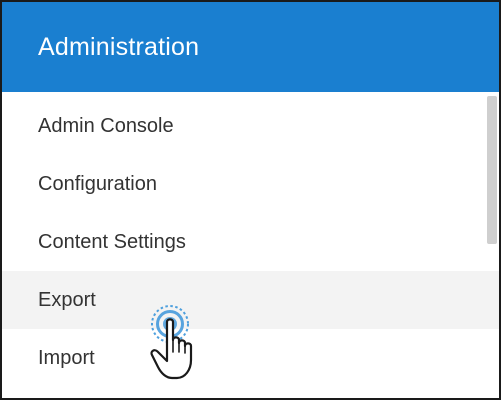 This screenshot has height=400, width=501. Describe the element at coordinates (119, 46) in the screenshot. I see `panel-title: Administration` at that location.